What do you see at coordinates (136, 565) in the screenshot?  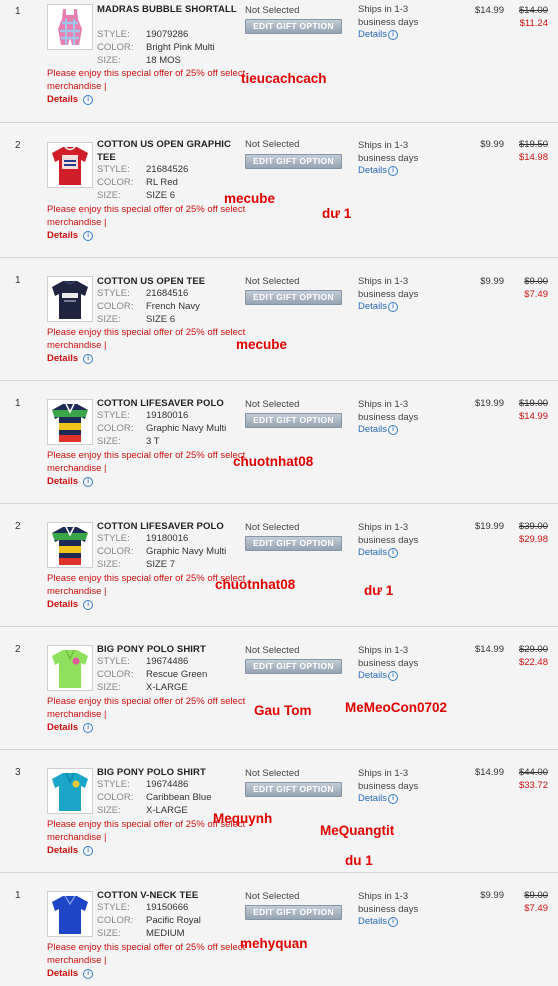 I see `size-line: SIZE: SIZE 7` at bounding box center [136, 565].